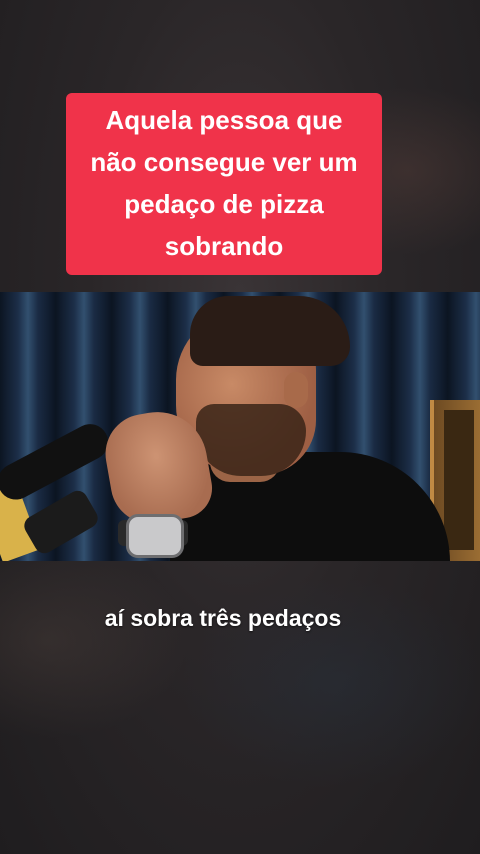  I want to click on shelf-interior, so click(459, 480).